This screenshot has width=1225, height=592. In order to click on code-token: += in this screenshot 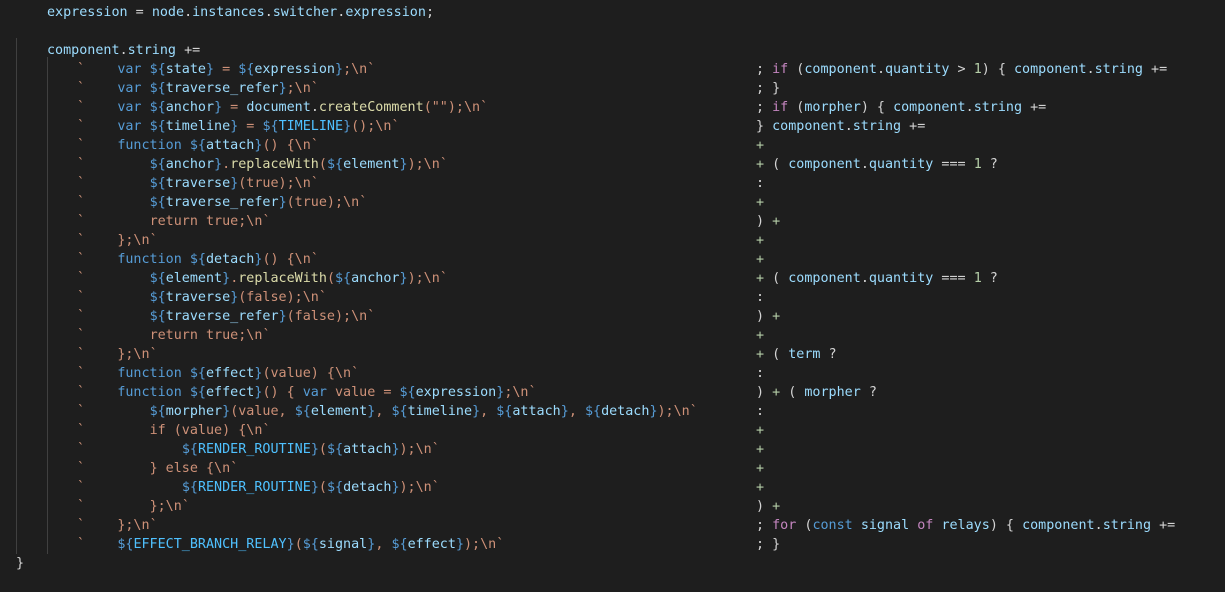, I will do `click(192, 50)`.